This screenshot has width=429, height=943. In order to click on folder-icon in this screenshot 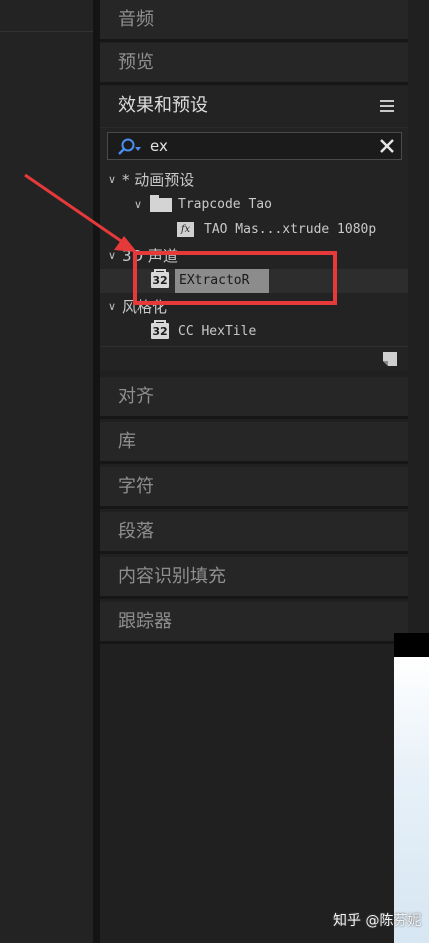, I will do `click(161, 203)`.